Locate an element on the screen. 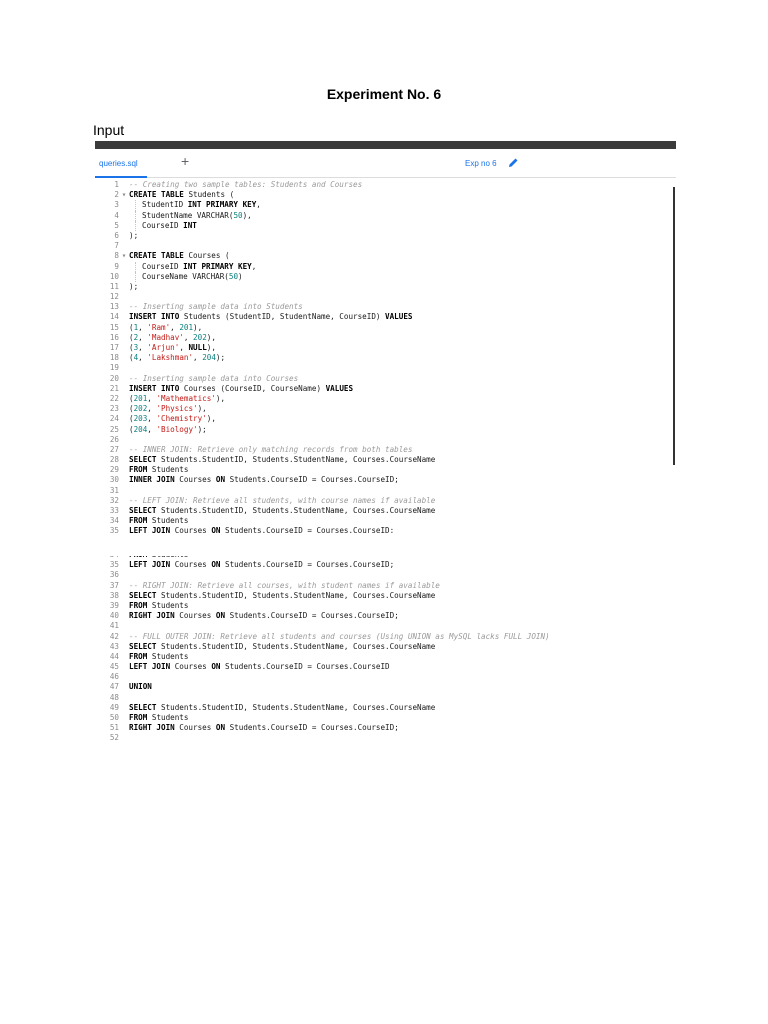 The width and height of the screenshot is (768, 1024). editor-scrollbar is located at coordinates (674, 326).